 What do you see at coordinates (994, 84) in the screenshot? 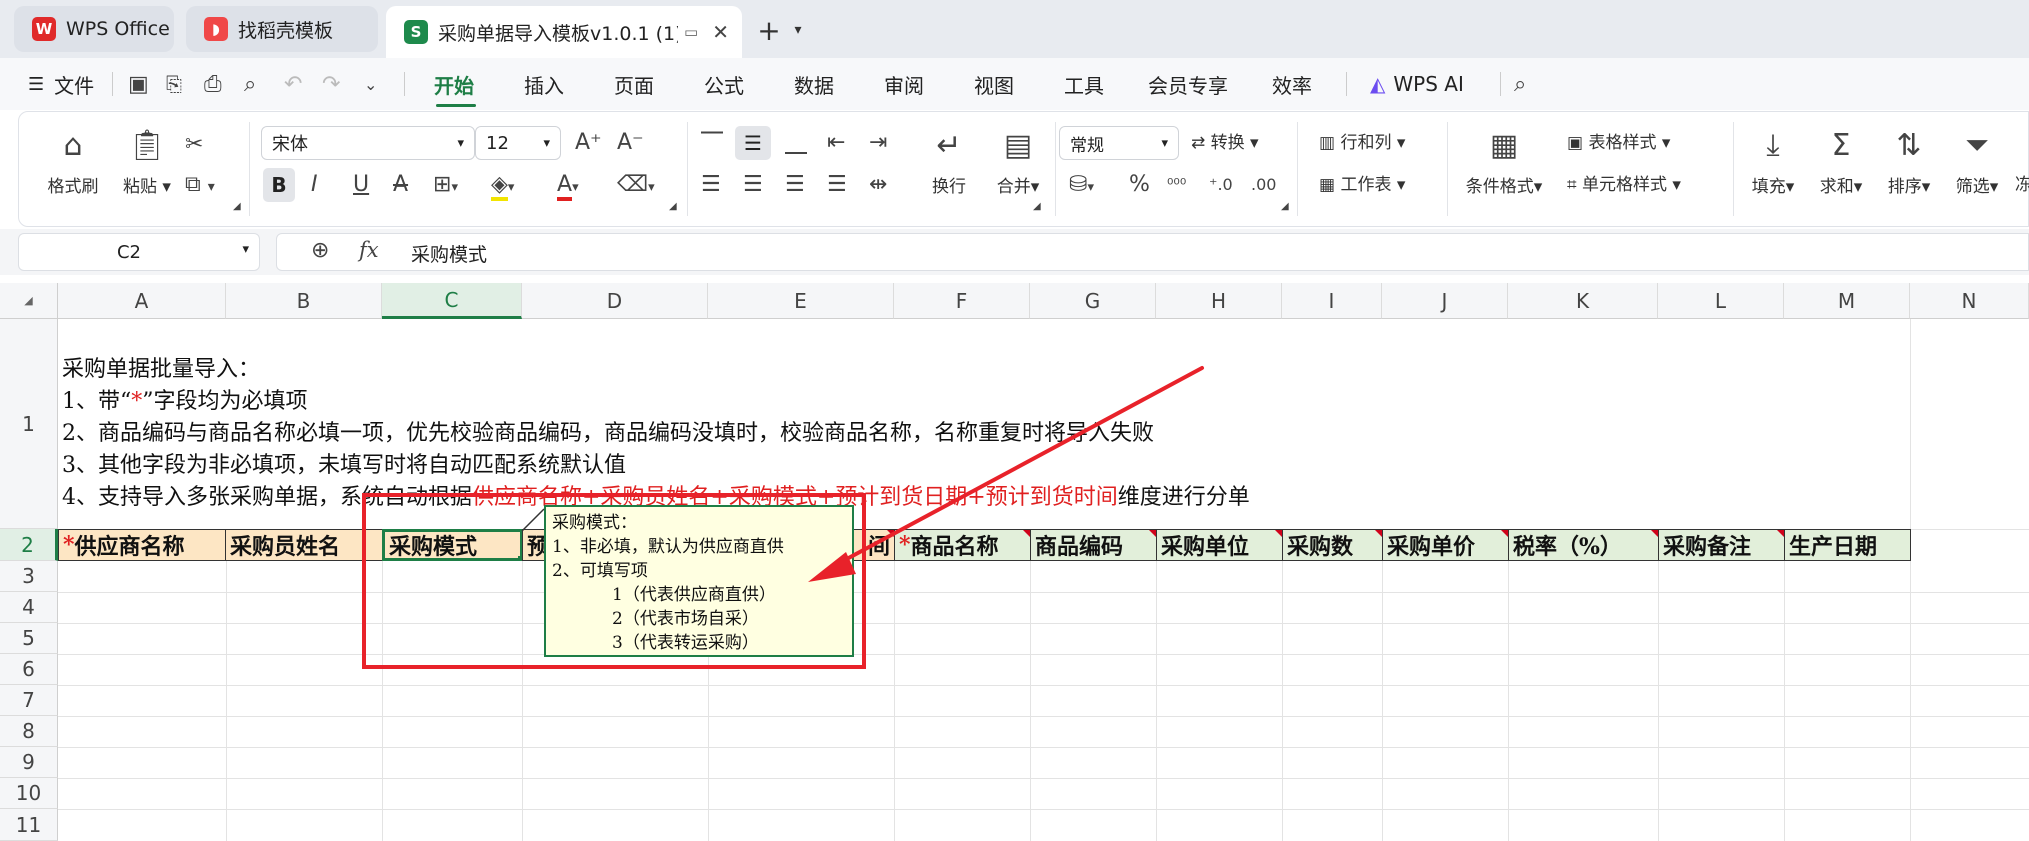
I see `menu-view: 视图` at bounding box center [994, 84].